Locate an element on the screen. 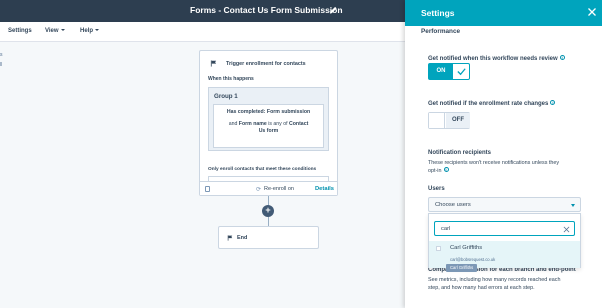  user-search-value: carl is located at coordinates (446, 229).